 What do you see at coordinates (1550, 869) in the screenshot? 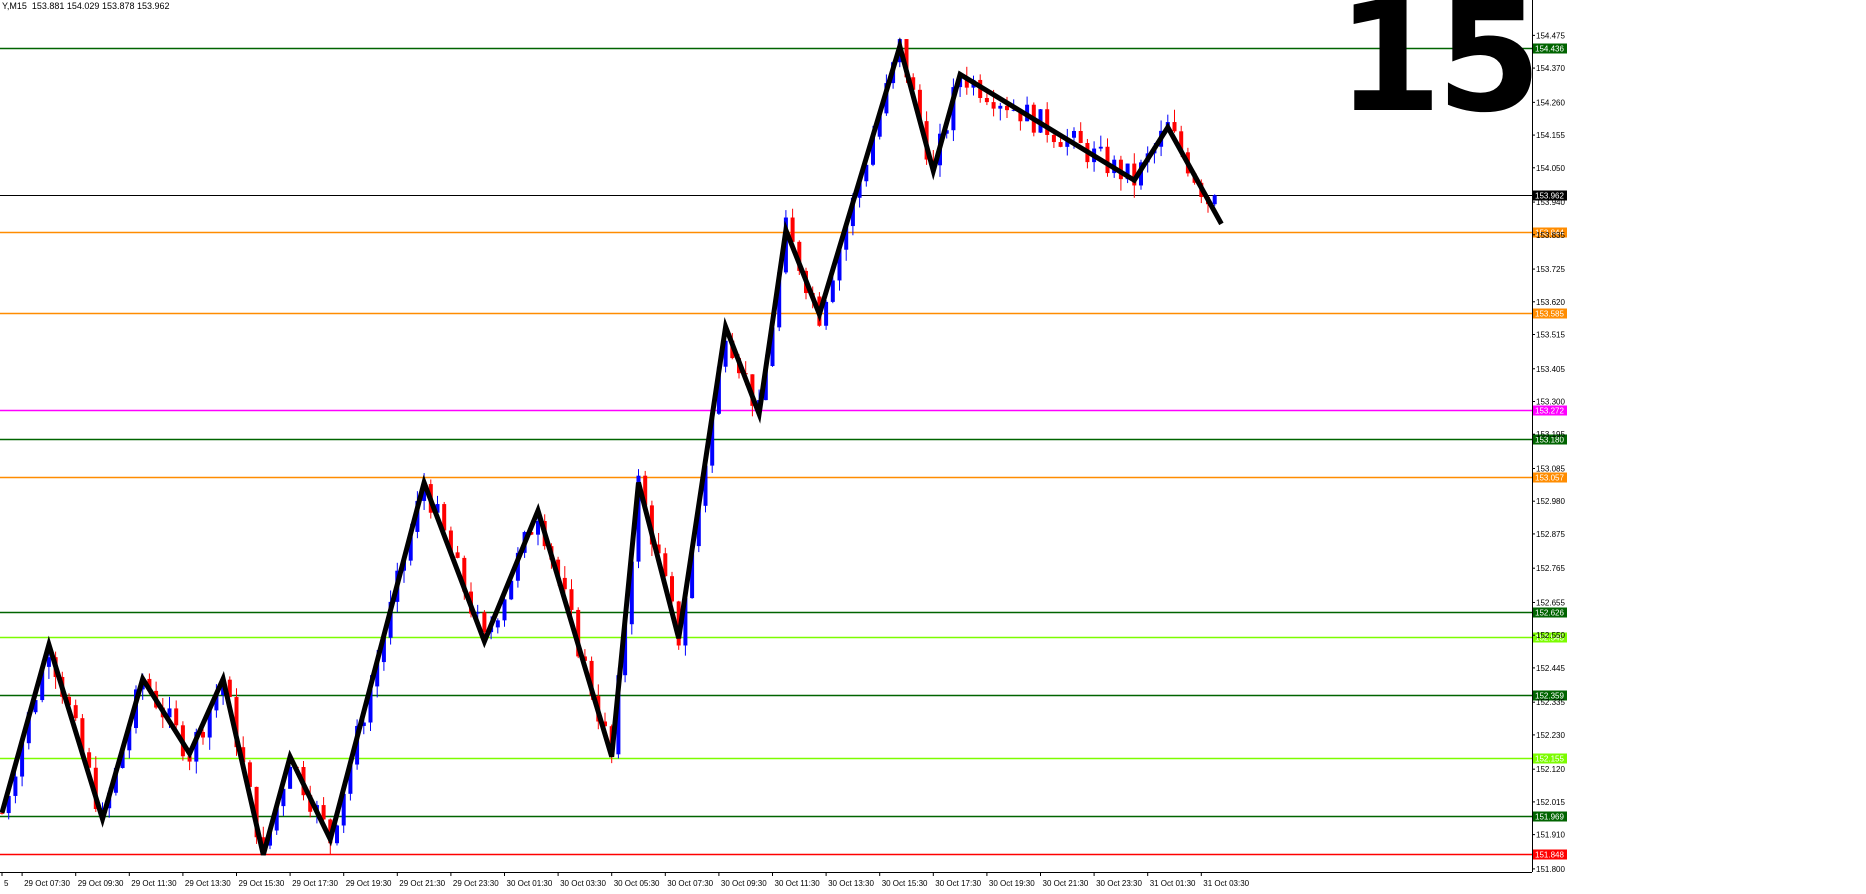
I see `y-tick-label: 151.800` at bounding box center [1550, 869].